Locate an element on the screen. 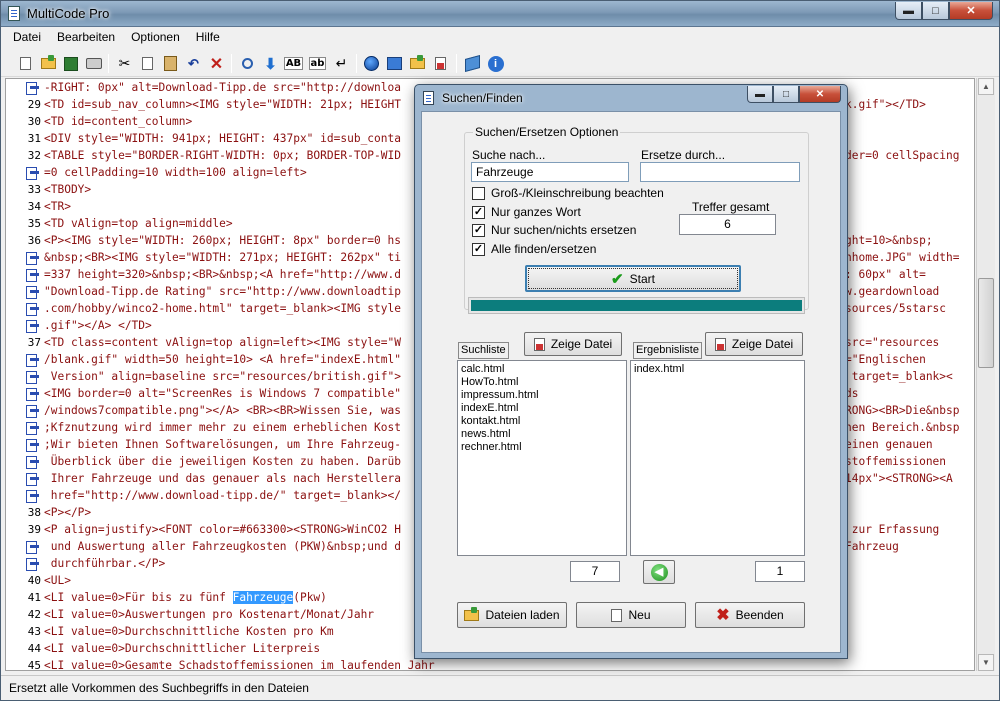  dialog-close-button: ✕ is located at coordinates (820, 94).